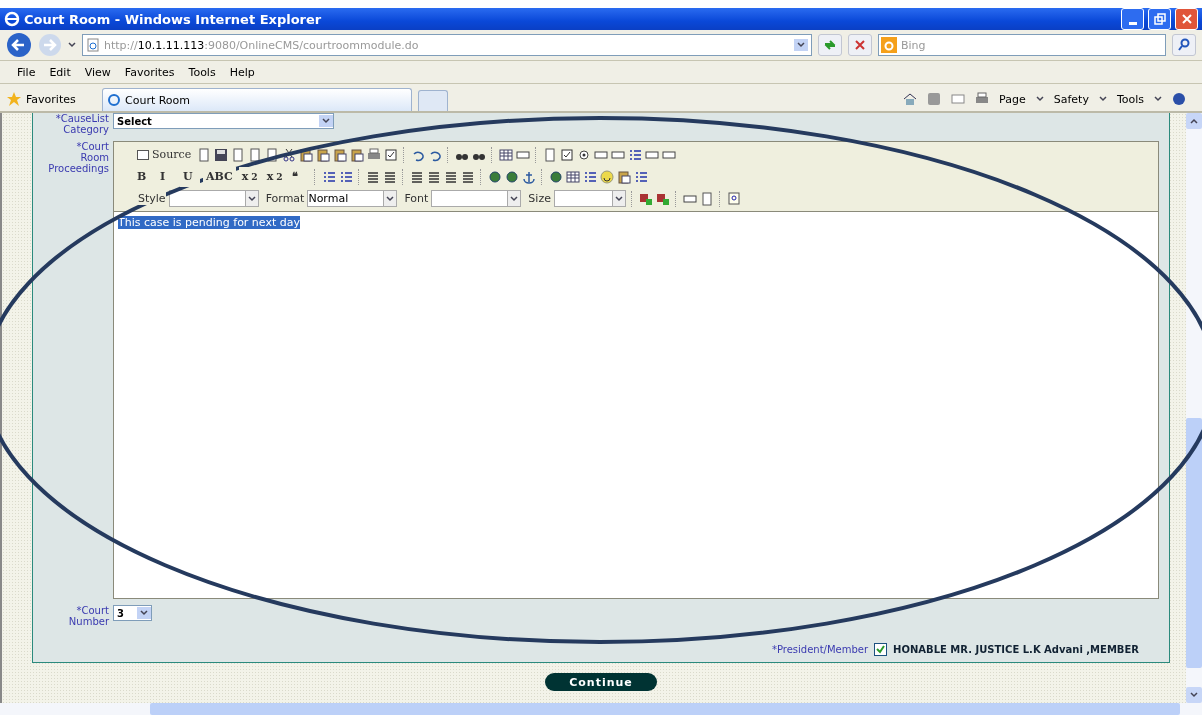 This screenshot has height=715, width=1202. Describe the element at coordinates (352, 198) in the screenshot. I see `combo-box: Normal` at that location.